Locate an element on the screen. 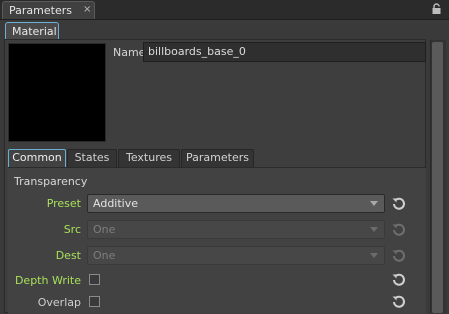 This screenshot has width=449, height=314. tab-common: Common is located at coordinates (37, 158).